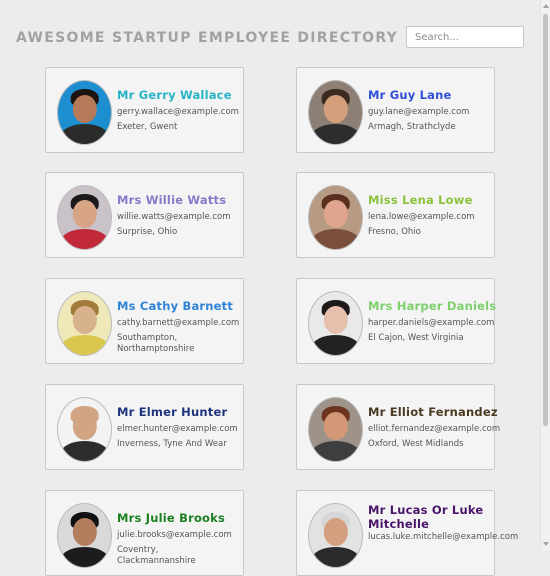  I want to click on employee-name: Mr Guy Lane, so click(410, 95).